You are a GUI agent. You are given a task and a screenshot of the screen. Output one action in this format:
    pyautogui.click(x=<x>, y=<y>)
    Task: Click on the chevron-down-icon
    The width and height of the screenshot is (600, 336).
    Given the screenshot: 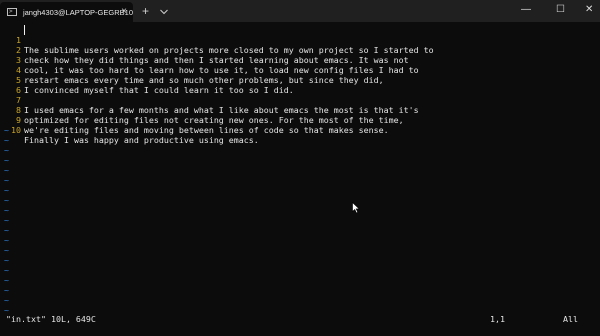 What is the action you would take?
    pyautogui.click(x=164, y=12)
    